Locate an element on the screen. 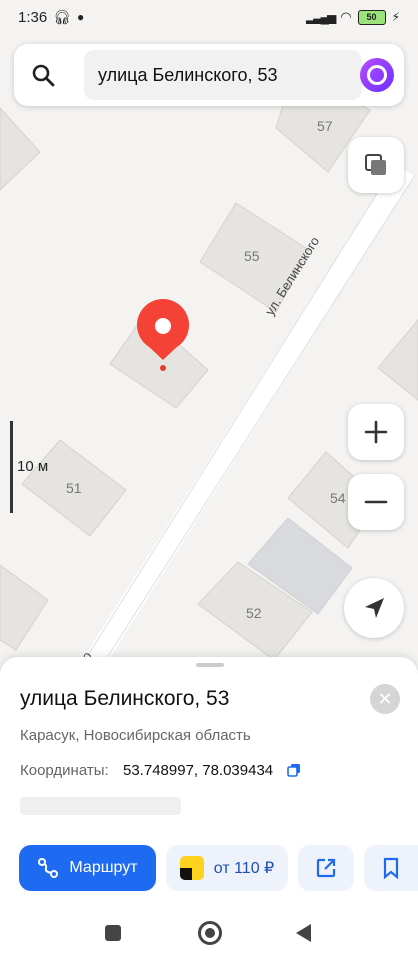 The height and width of the screenshot is (960, 418). building-label-57: 57 is located at coordinates (325, 126).